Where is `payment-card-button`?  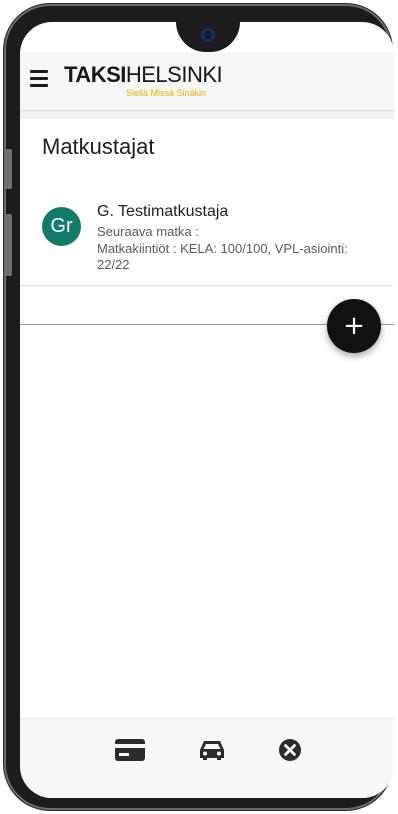 payment-card-button is located at coordinates (130, 750).